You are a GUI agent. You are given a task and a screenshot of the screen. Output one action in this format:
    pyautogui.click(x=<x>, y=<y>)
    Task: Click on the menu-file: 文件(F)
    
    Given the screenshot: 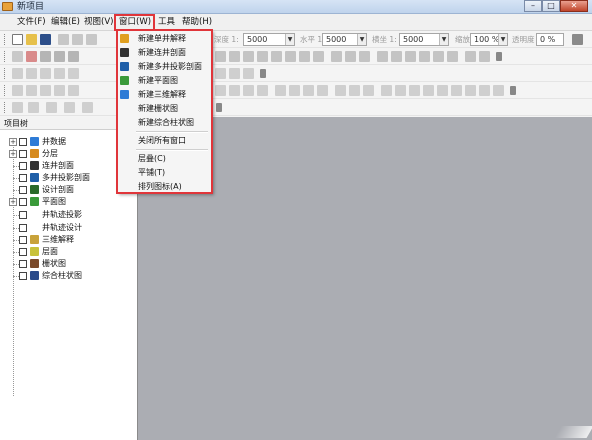 What is the action you would take?
    pyautogui.click(x=31, y=22)
    